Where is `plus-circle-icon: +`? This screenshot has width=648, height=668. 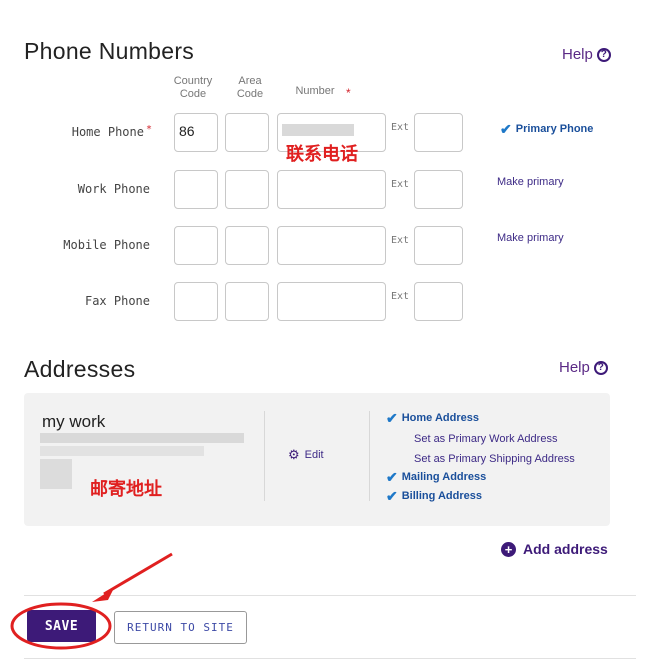 plus-circle-icon: + is located at coordinates (508, 549).